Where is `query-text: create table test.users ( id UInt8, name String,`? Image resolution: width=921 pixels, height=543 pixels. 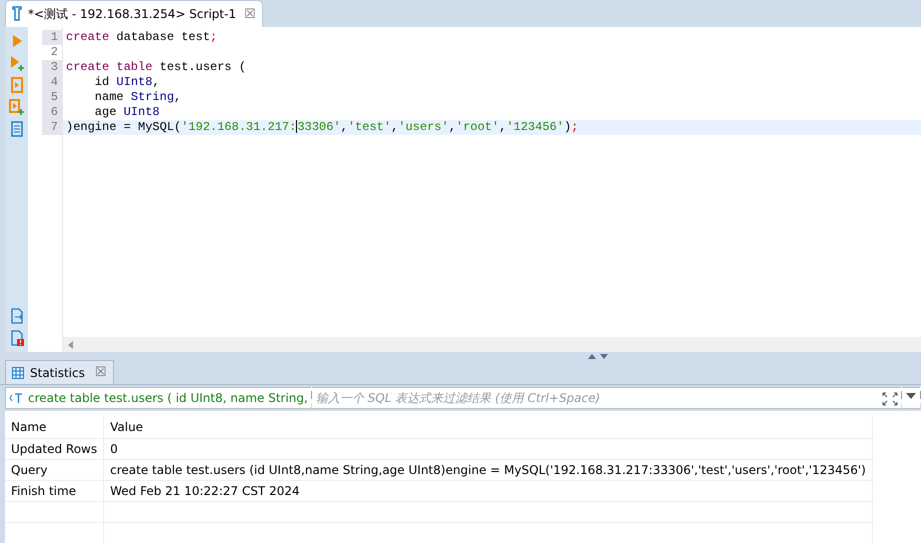
query-text: create table test.users ( id UInt8, name String, is located at coordinates (168, 398).